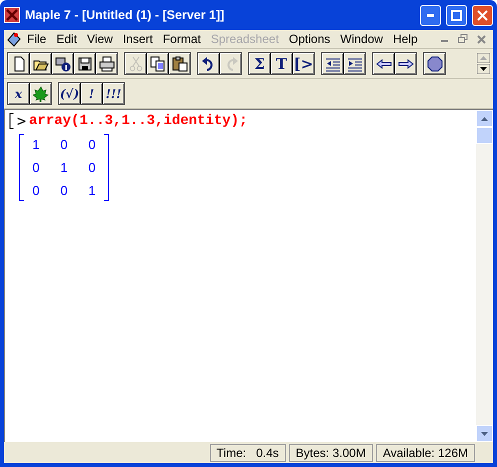  I want to click on clipboard-icon, so click(180, 64).